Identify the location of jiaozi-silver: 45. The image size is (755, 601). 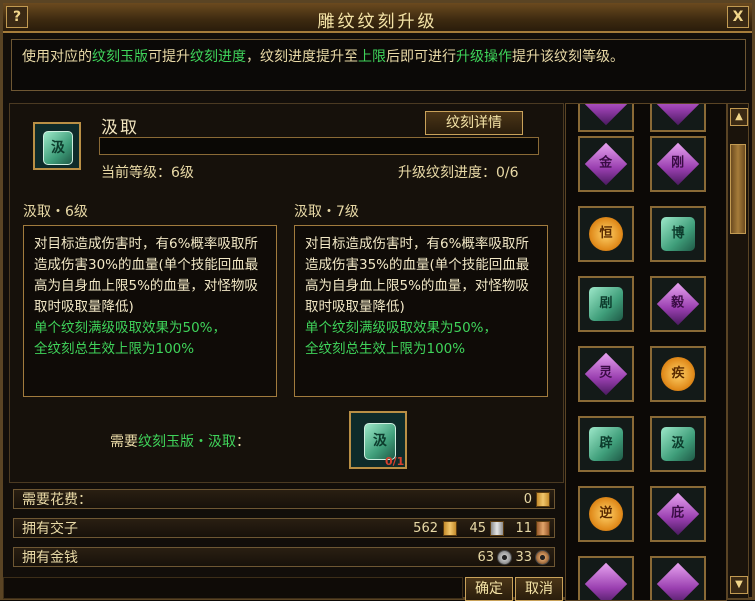
(477, 528).